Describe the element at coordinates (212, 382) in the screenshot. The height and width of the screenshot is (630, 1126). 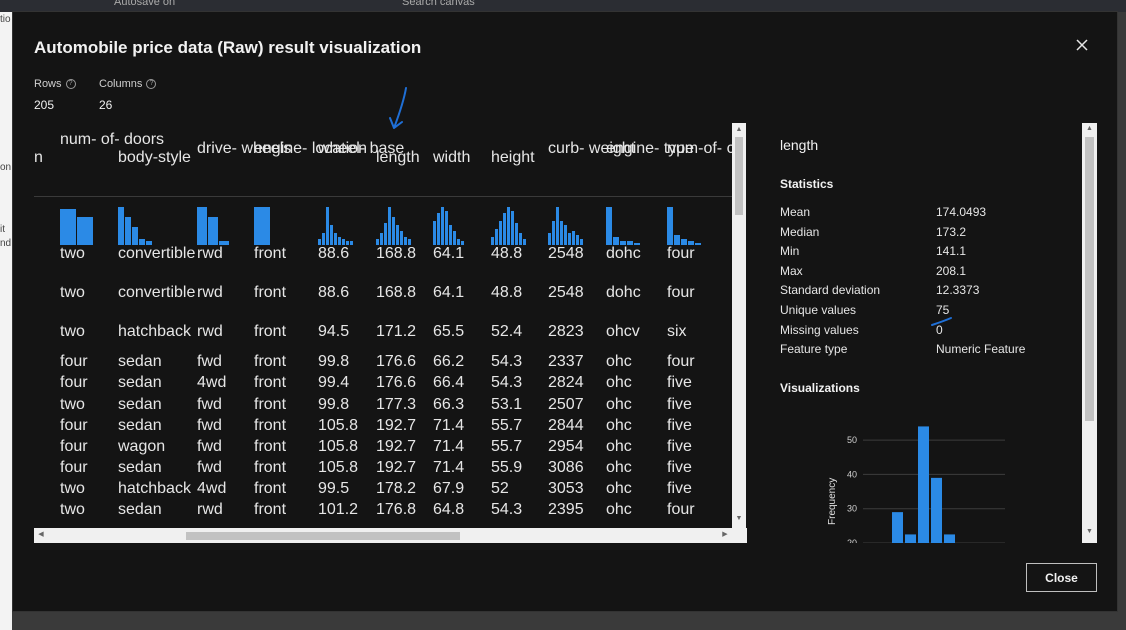
I see `table-cell: 4wd` at that location.